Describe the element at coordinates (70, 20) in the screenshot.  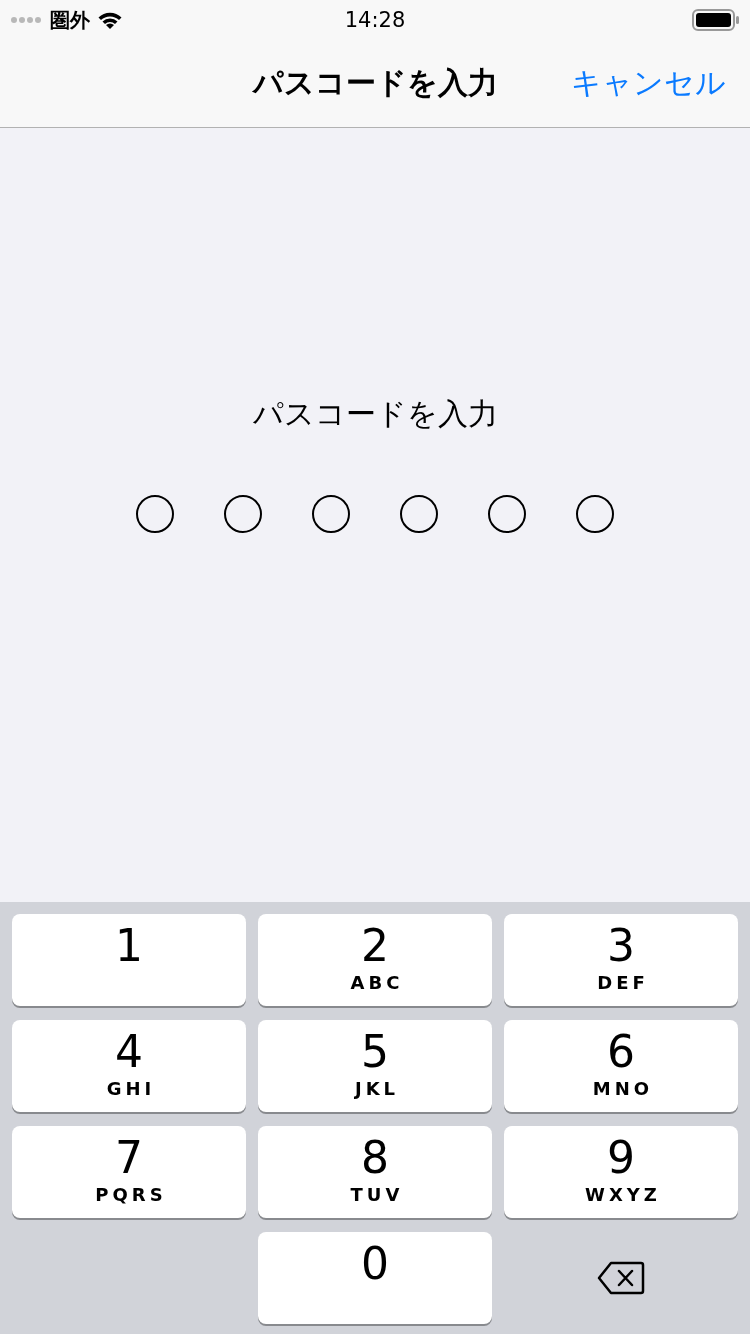
I see `carrier-text: 圏外` at that location.